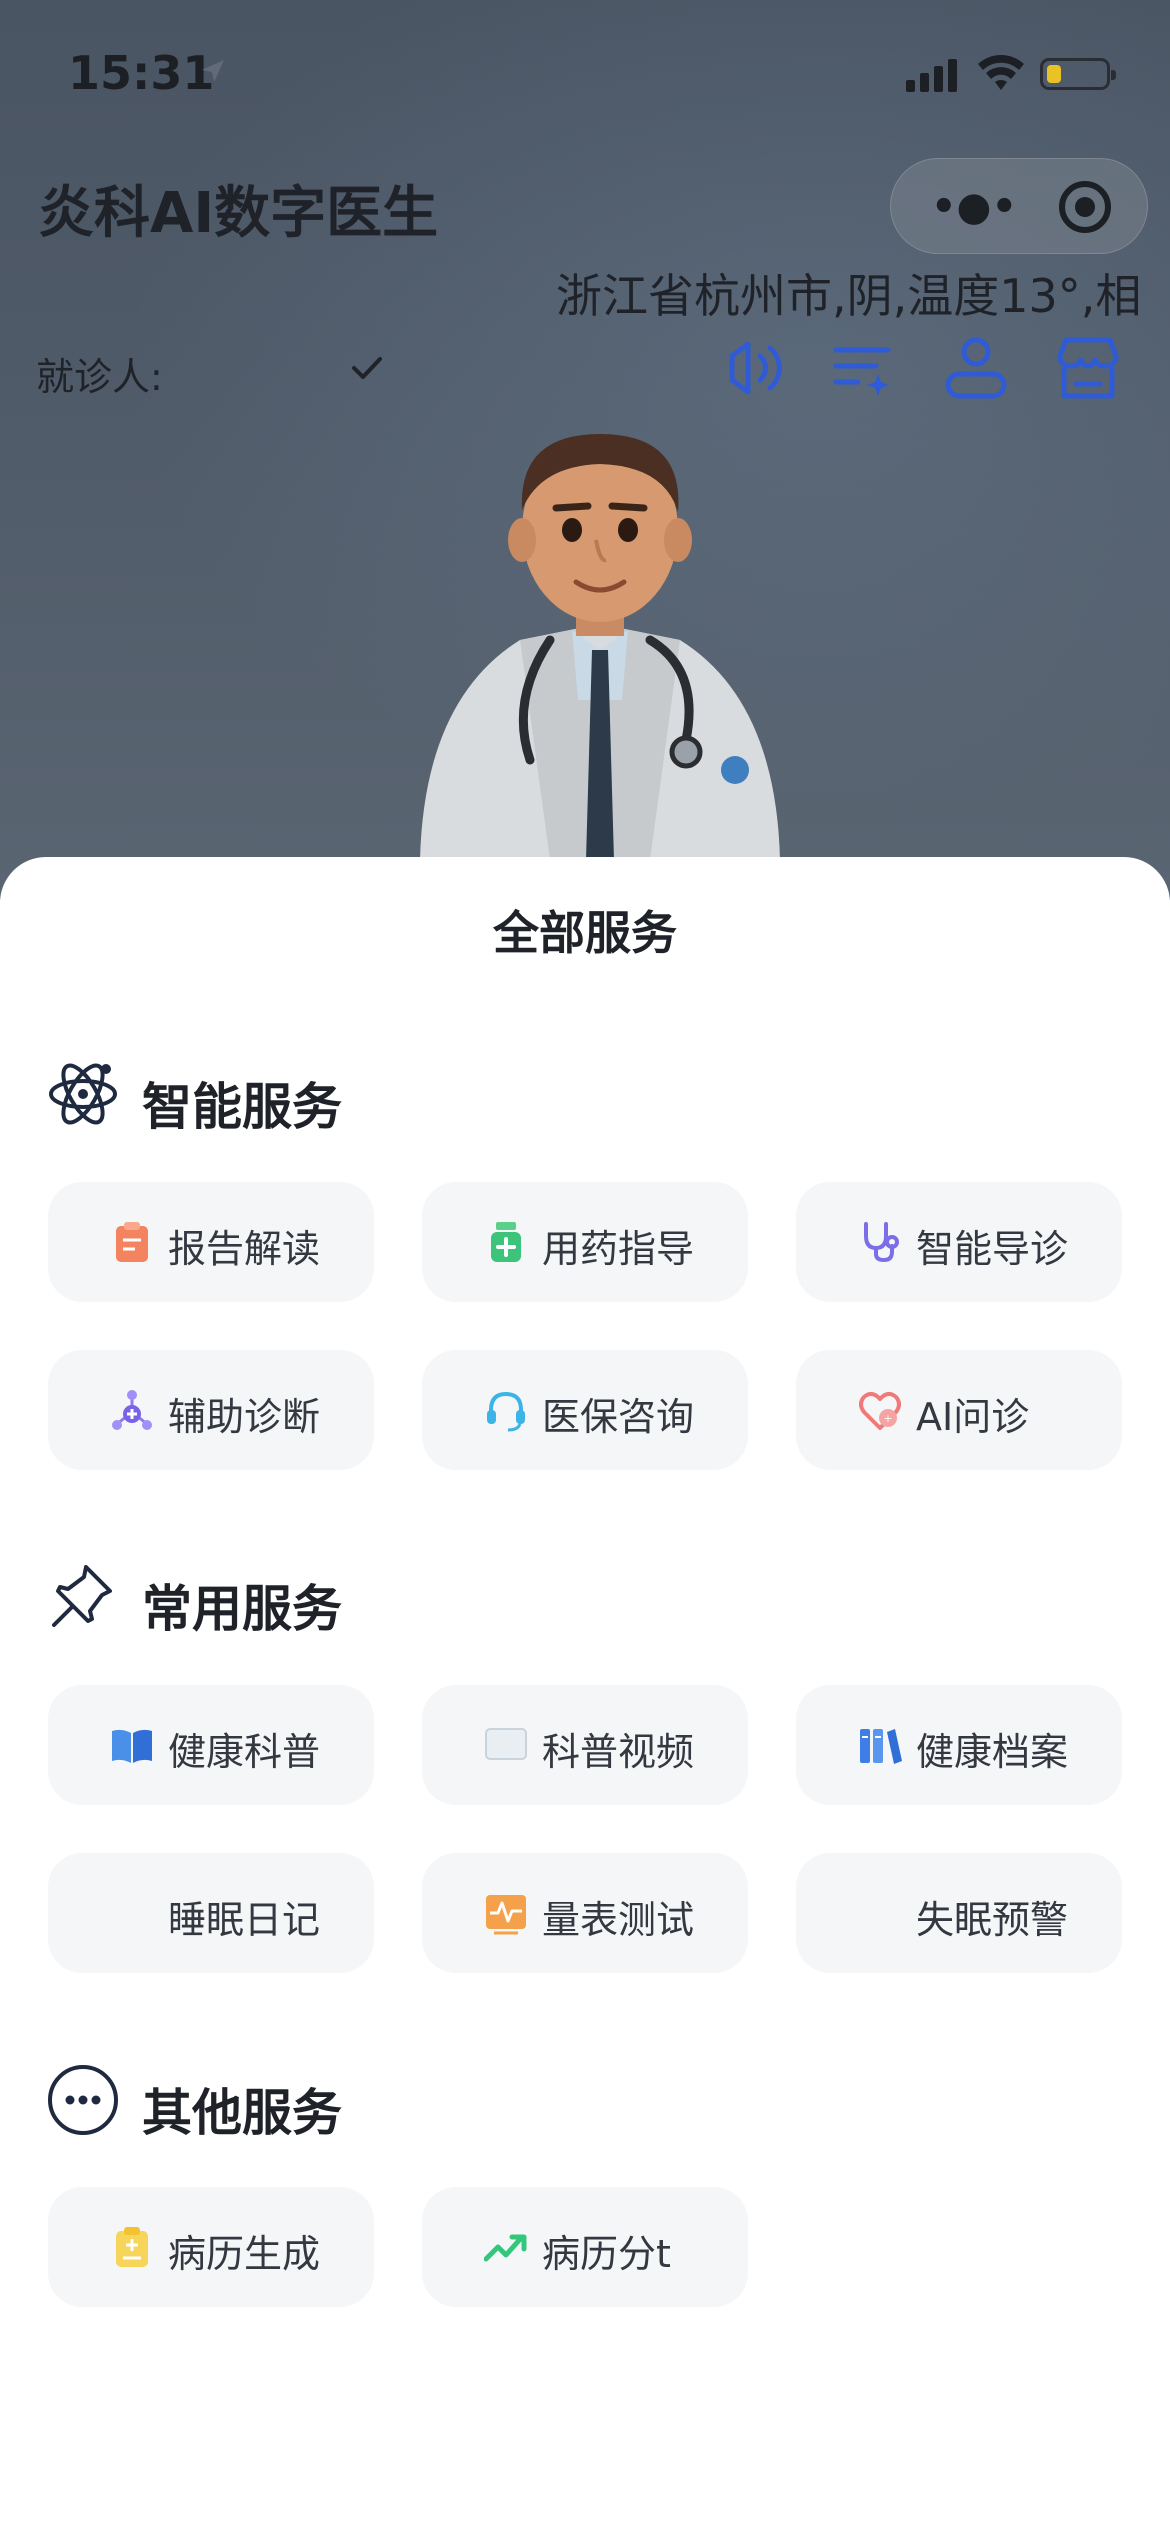 The height and width of the screenshot is (2532, 1170). What do you see at coordinates (506, 1915) in the screenshot?
I see `pulse-chart-icon` at bounding box center [506, 1915].